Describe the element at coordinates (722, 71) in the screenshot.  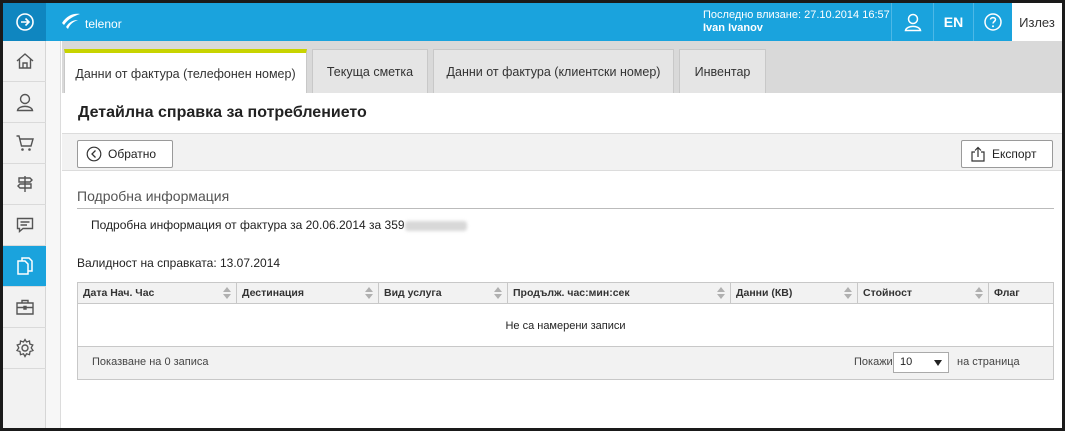
I see `tab-inventory: Инвентар` at that location.